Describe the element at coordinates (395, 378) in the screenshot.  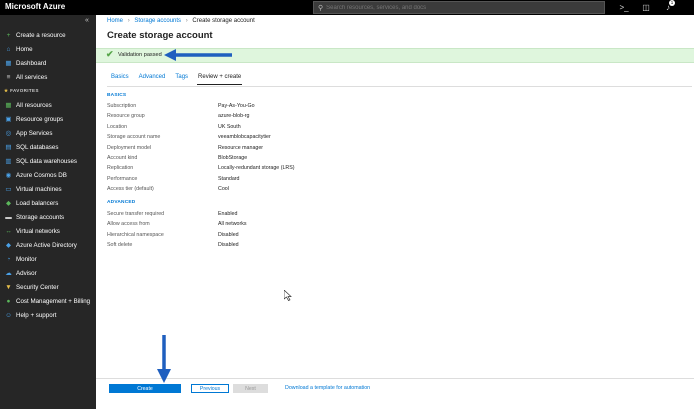
I see `footer-divider` at that location.